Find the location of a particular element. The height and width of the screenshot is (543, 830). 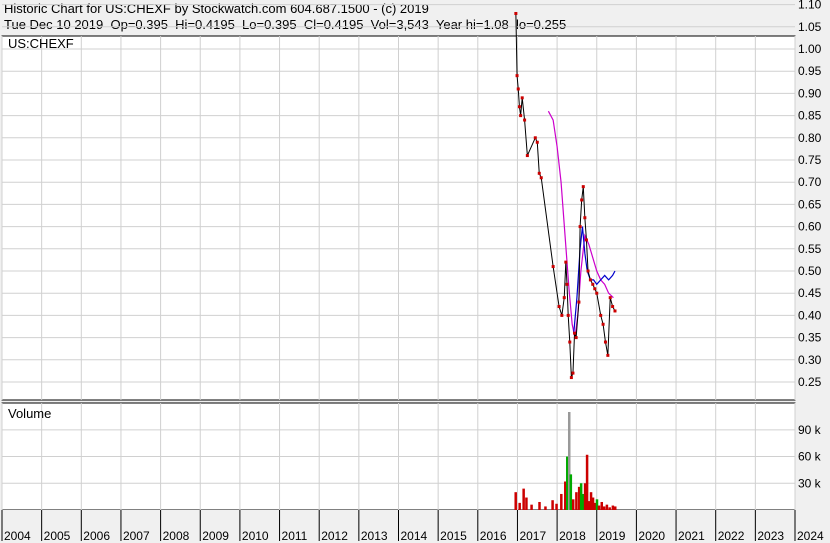

price-y-tick-label: 0.65 is located at coordinates (810, 204).